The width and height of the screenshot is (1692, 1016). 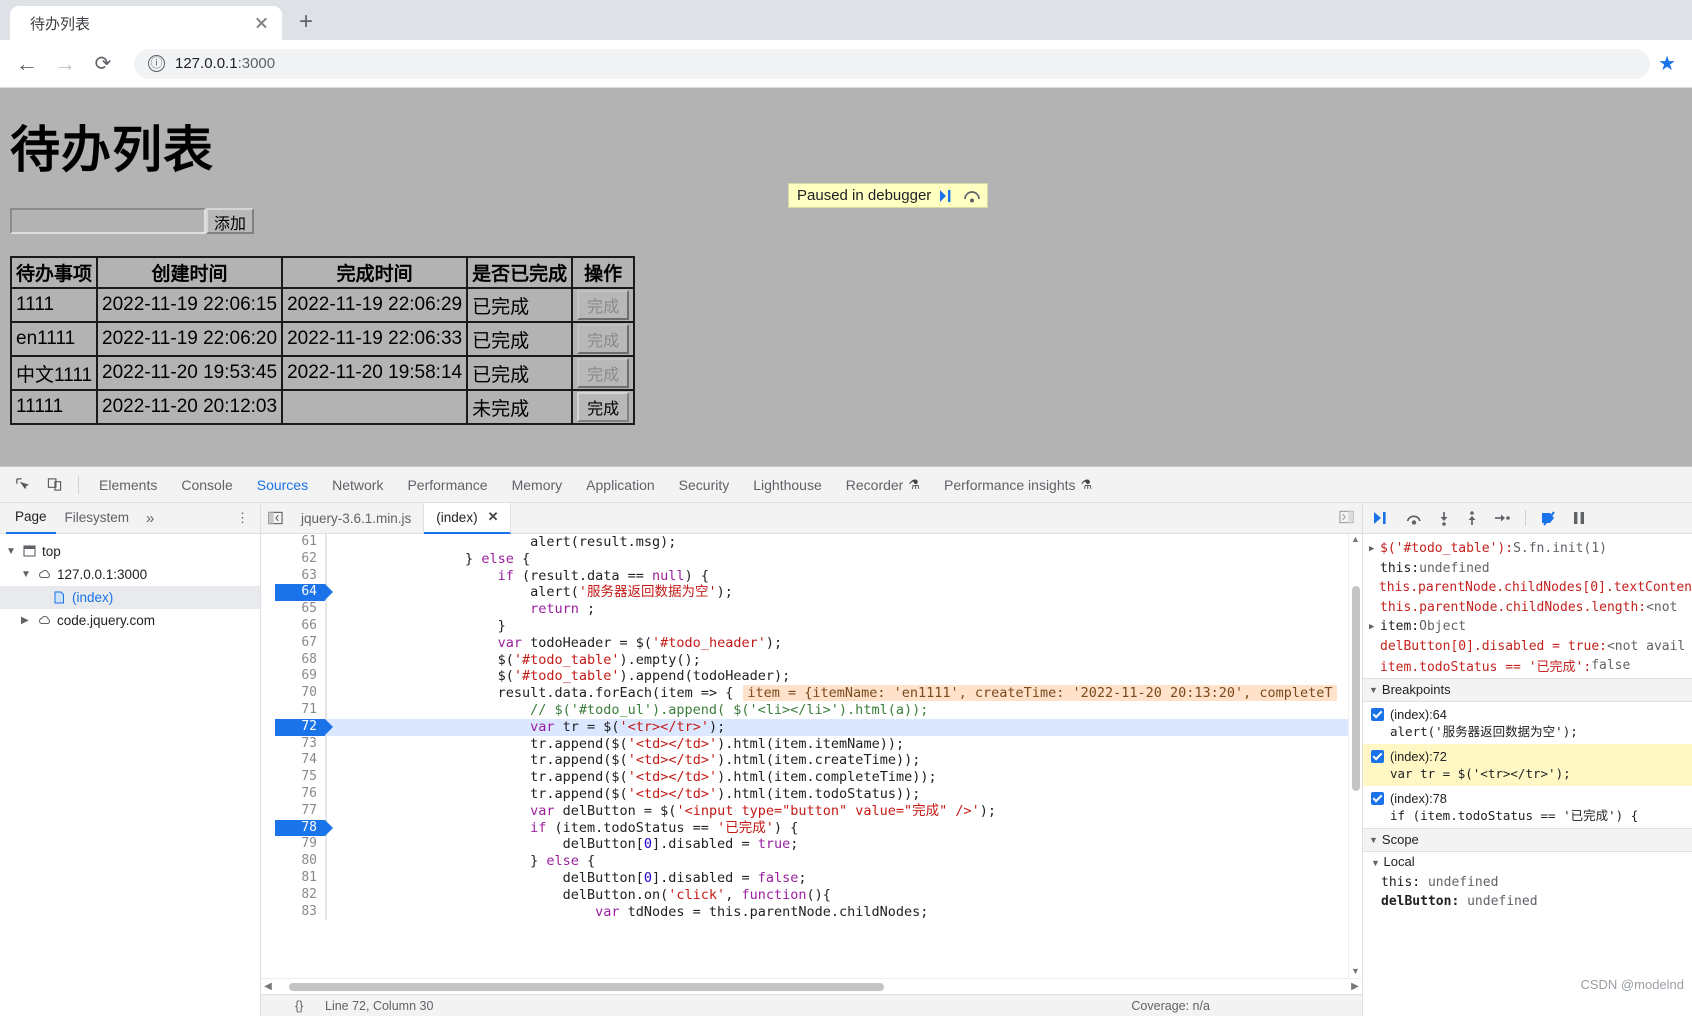 What do you see at coordinates (304, 828) in the screenshot?
I see `line-number: 78` at bounding box center [304, 828].